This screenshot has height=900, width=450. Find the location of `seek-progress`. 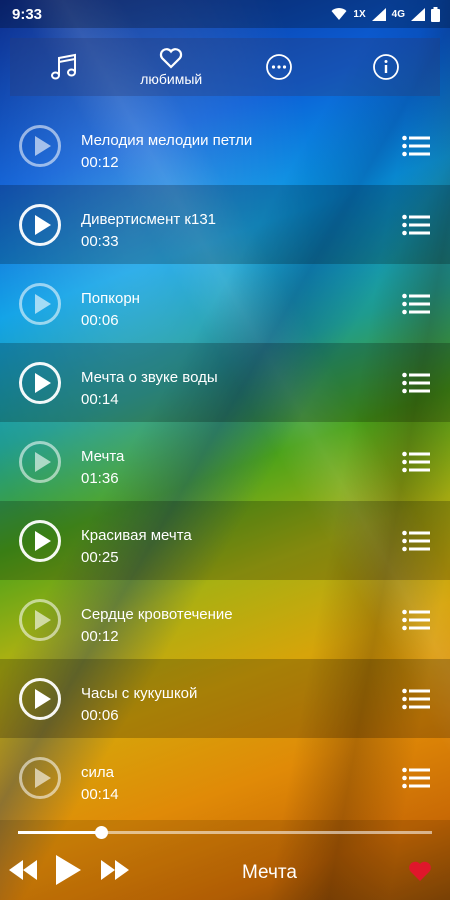

seek-progress is located at coordinates (59, 832).